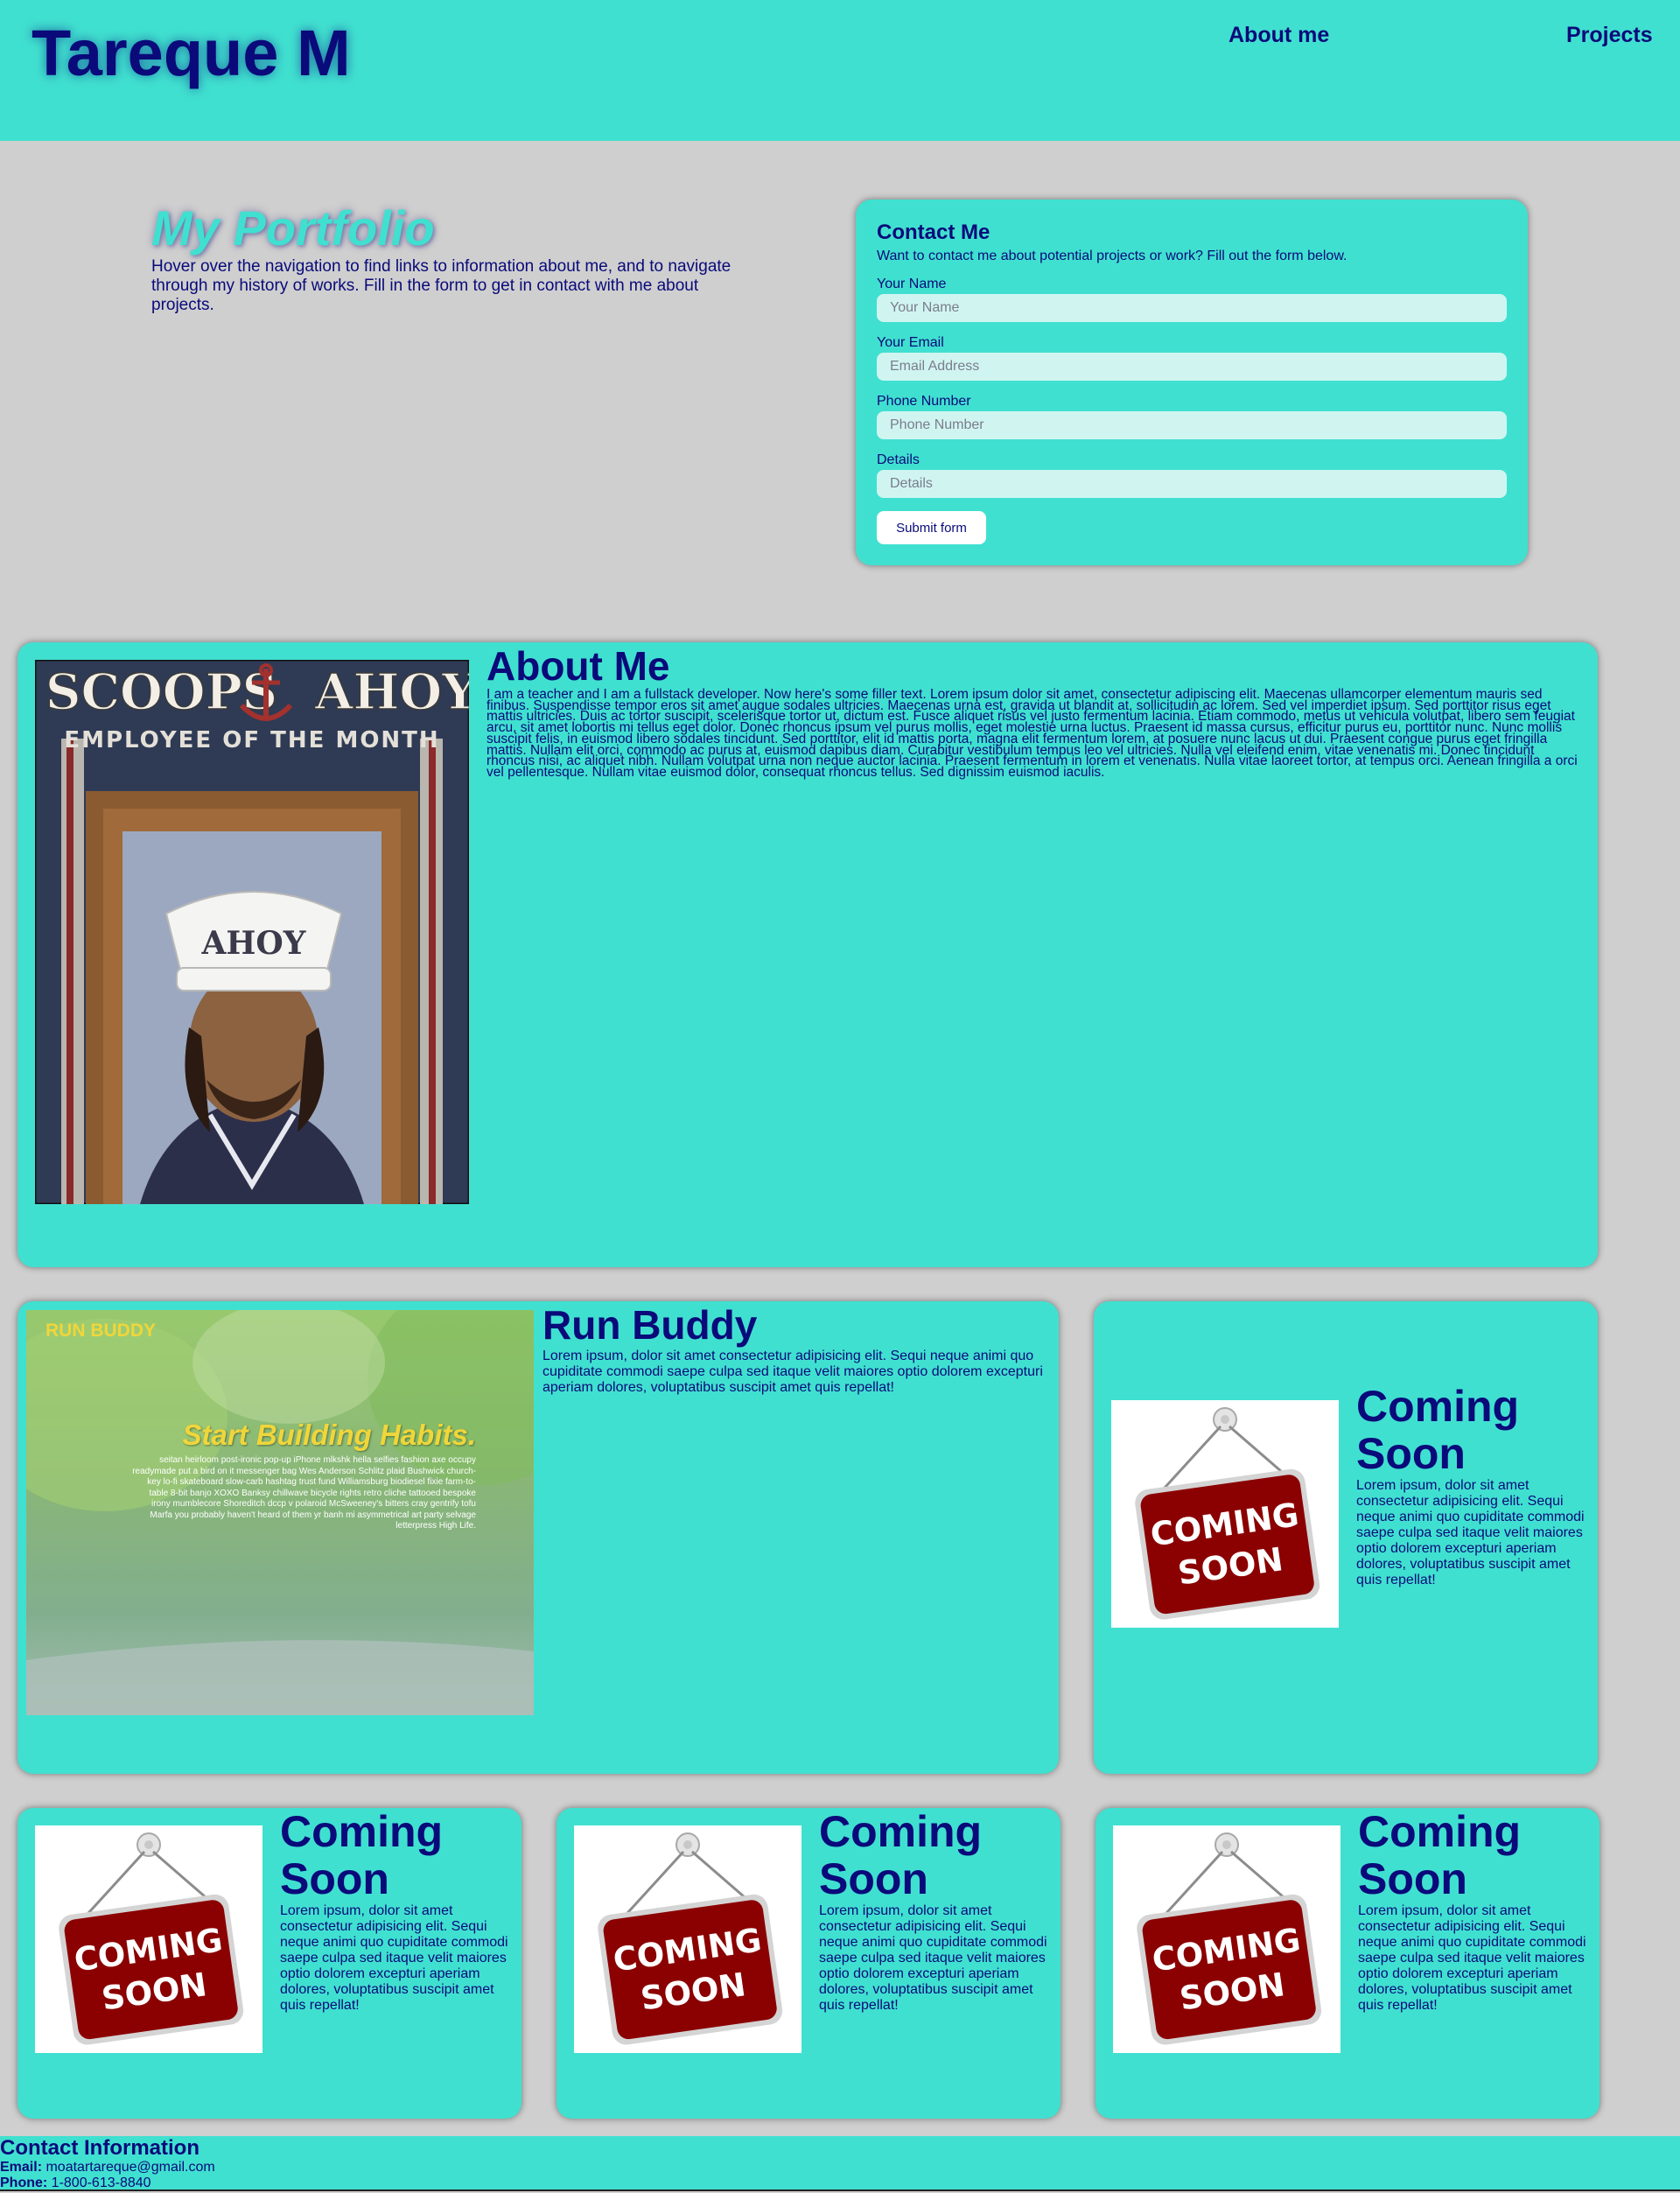 The width and height of the screenshot is (1680, 2193). What do you see at coordinates (578, 666) in the screenshot?
I see `about-me-title: About Me` at bounding box center [578, 666].